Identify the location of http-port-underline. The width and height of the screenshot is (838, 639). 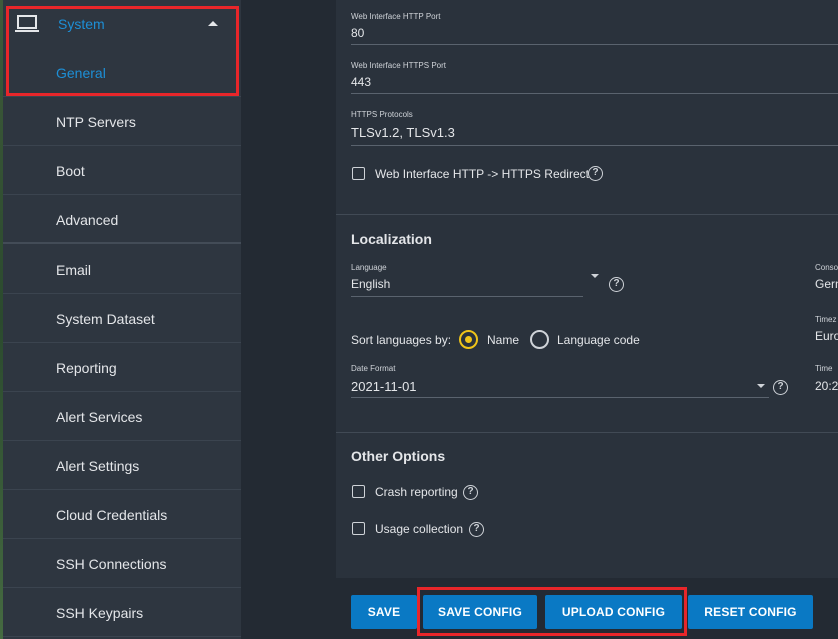
(594, 44).